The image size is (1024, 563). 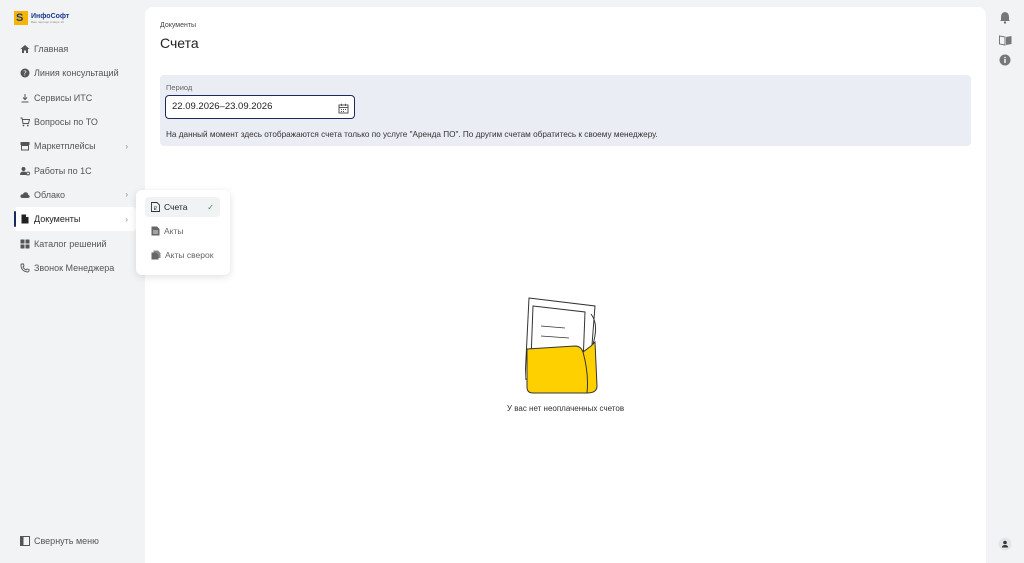 What do you see at coordinates (155, 231) in the screenshot?
I see `act-icon` at bounding box center [155, 231].